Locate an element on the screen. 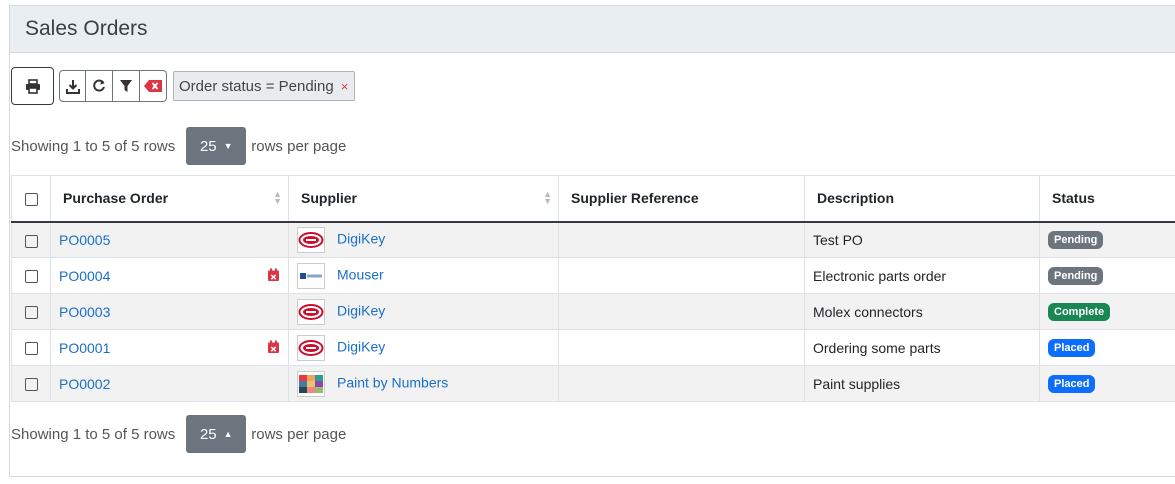 The image size is (1175, 484). column-header-supplier: Supplier ▲ ▼ is located at coordinates (423, 199).